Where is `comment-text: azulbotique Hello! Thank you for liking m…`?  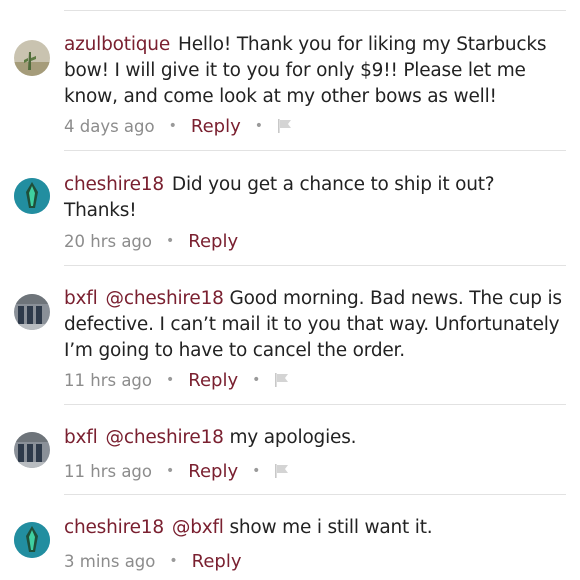 comment-text: azulbotique Hello! Thank you for liking m… is located at coordinates (317, 71).